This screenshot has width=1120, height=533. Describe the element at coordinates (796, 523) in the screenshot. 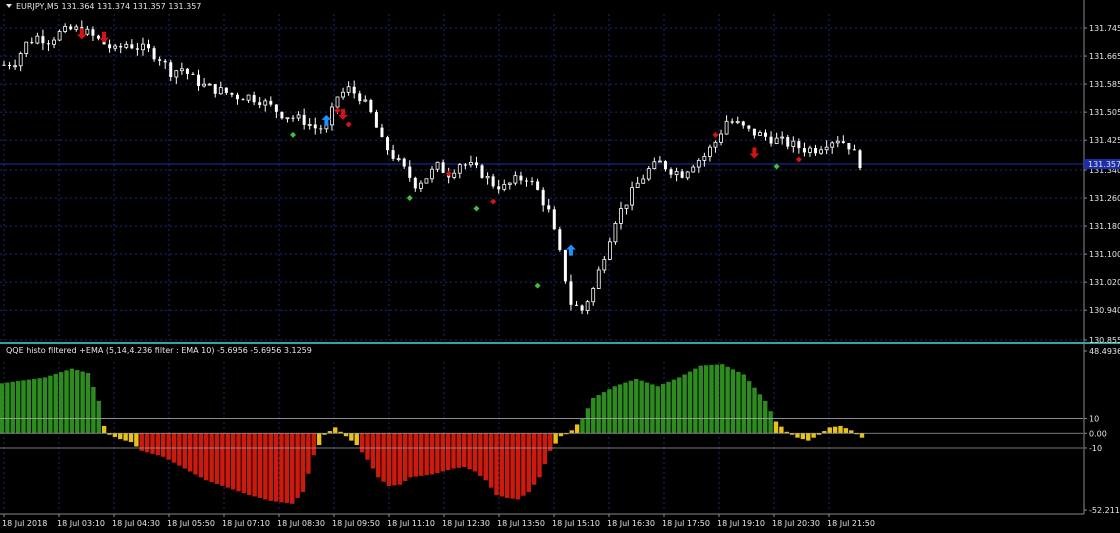

I see `x-tick-label: 18 Jul 20:30` at that location.